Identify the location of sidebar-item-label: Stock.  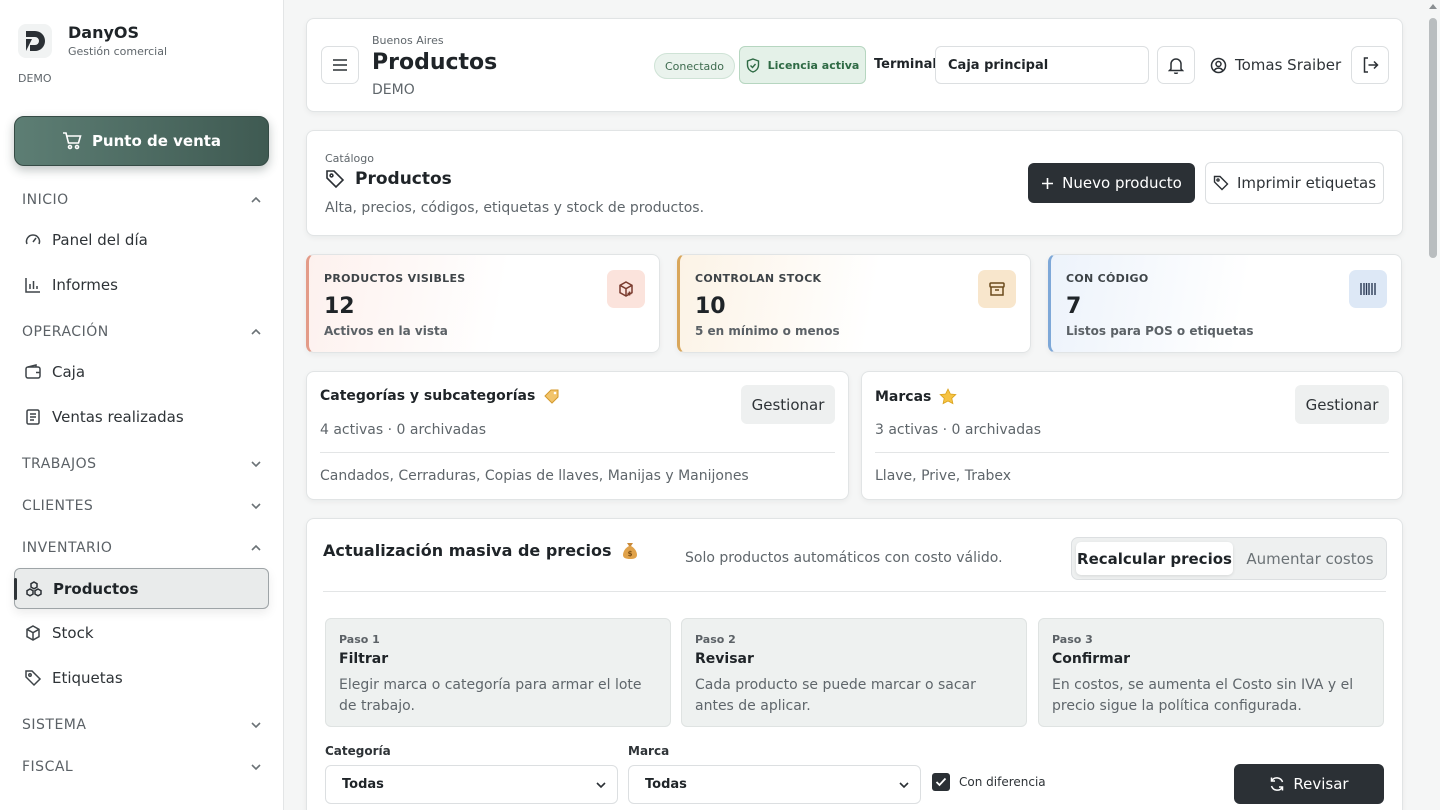
(73, 633).